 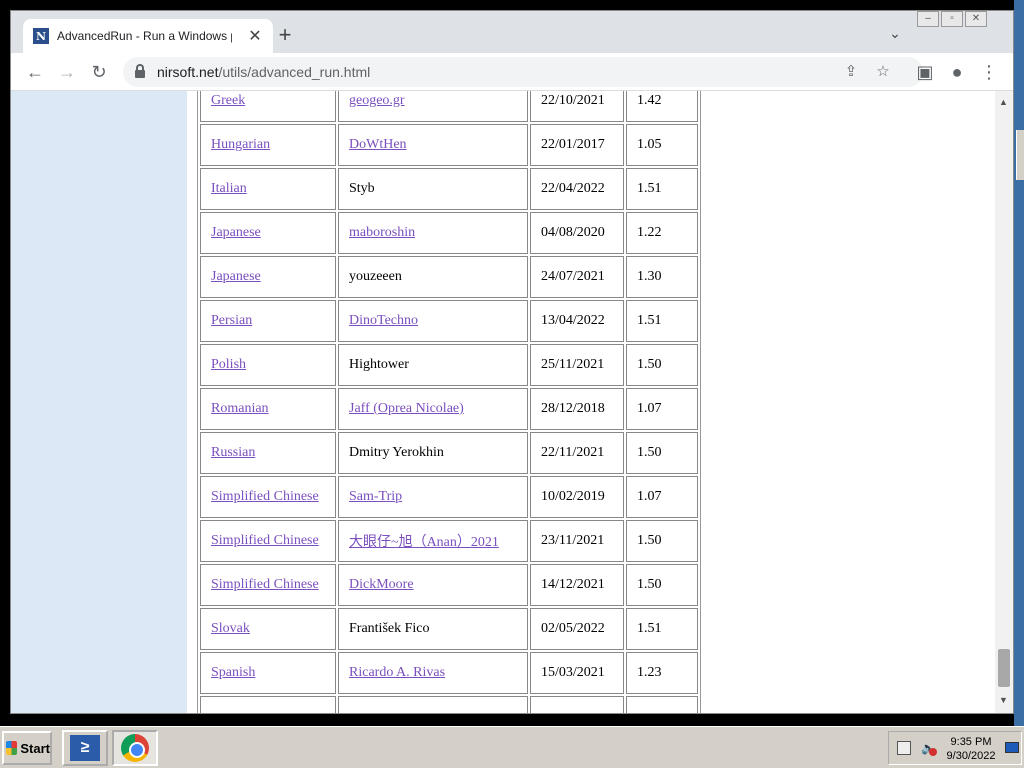 I want to click on language-link: Italian, so click(x=229, y=188).